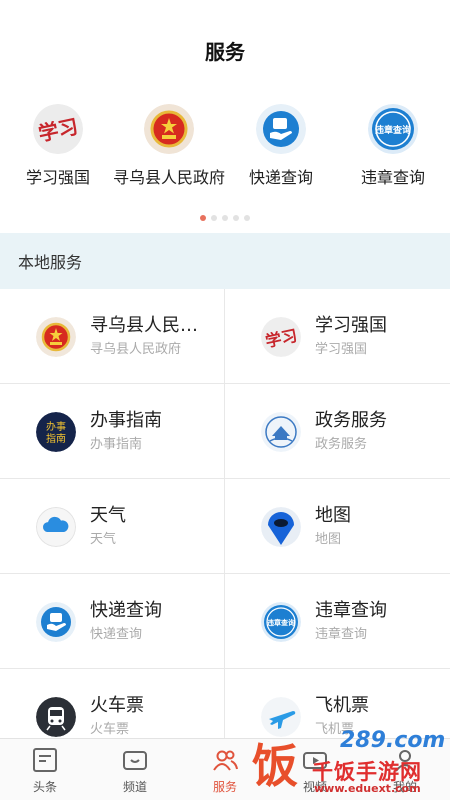 The image size is (450, 800). I want to click on service-subtitle: 火车票, so click(110, 729).